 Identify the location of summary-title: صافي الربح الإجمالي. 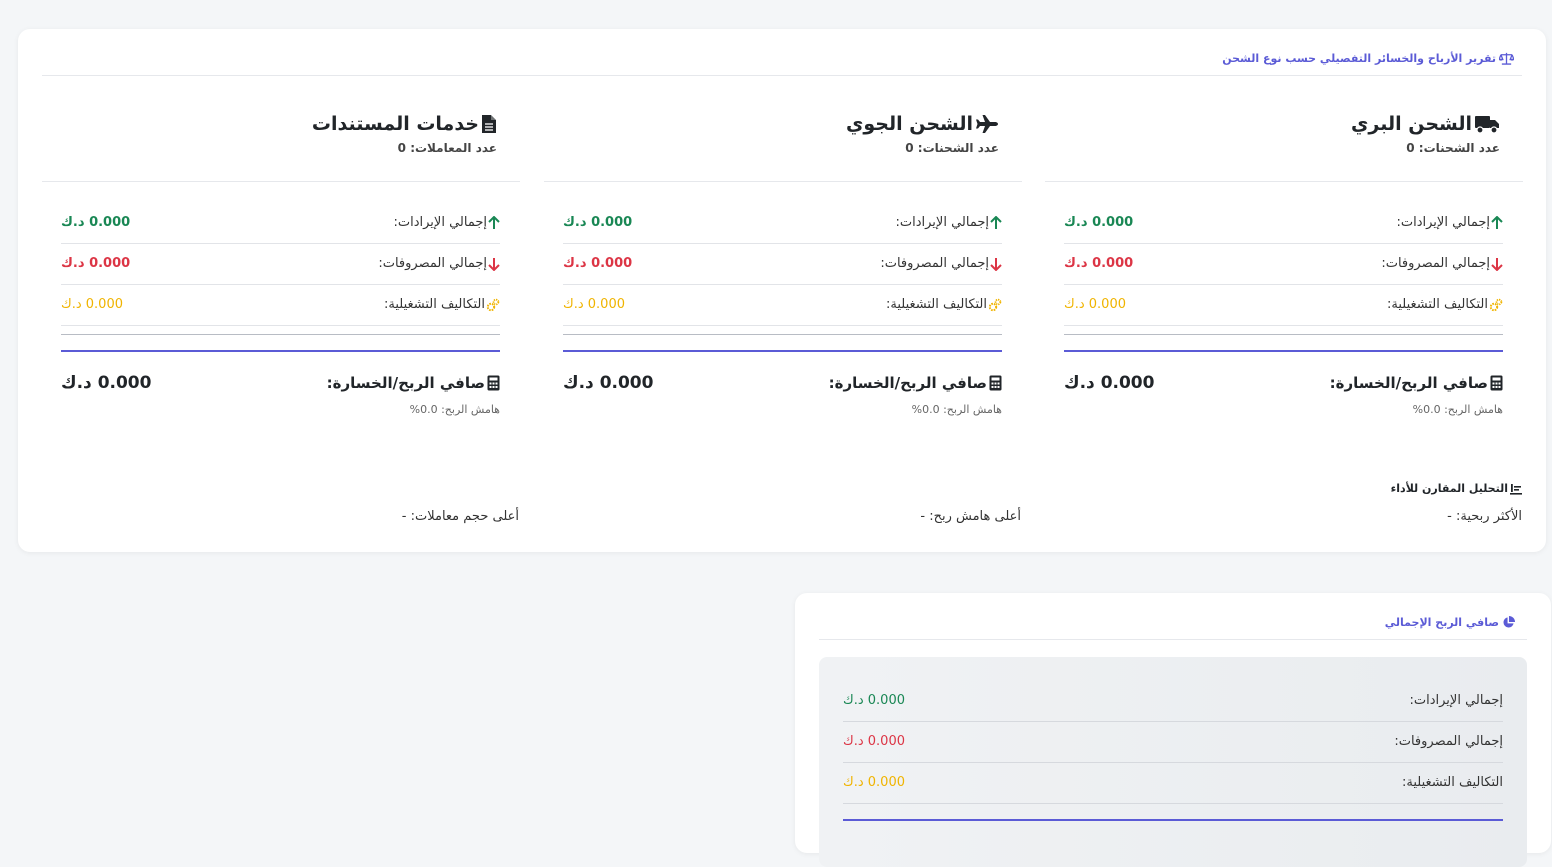
(1441, 622).